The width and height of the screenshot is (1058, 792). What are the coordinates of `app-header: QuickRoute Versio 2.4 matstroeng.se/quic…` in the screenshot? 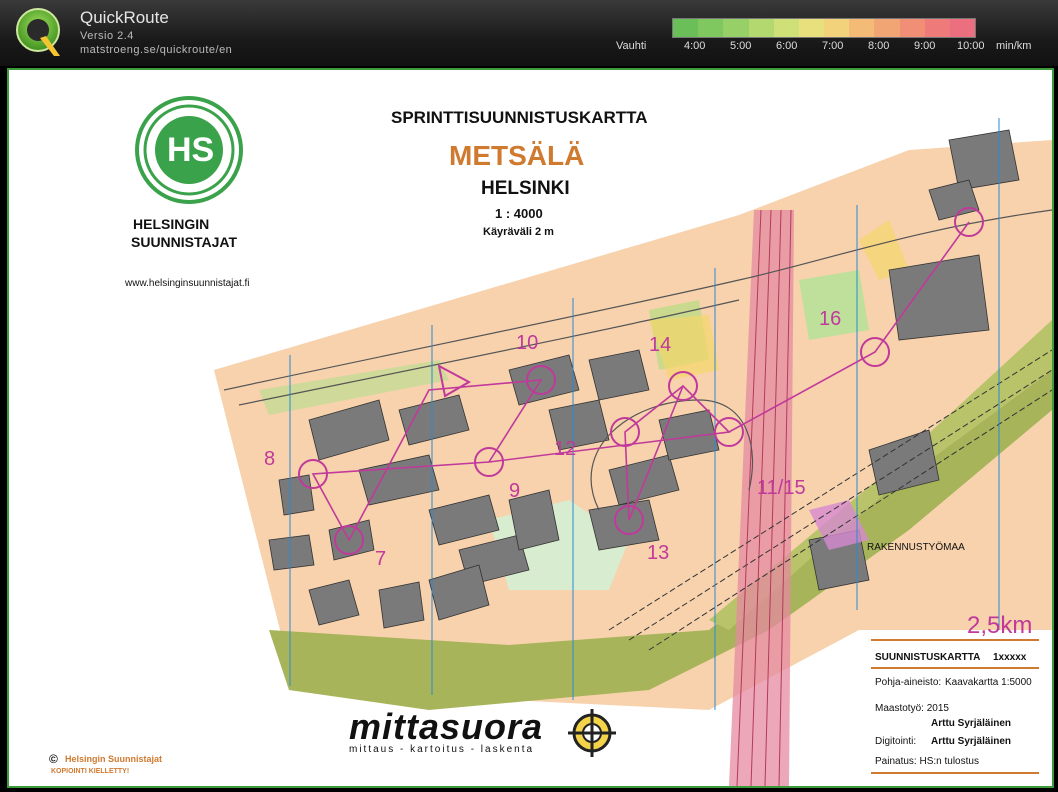 It's located at (529, 33).